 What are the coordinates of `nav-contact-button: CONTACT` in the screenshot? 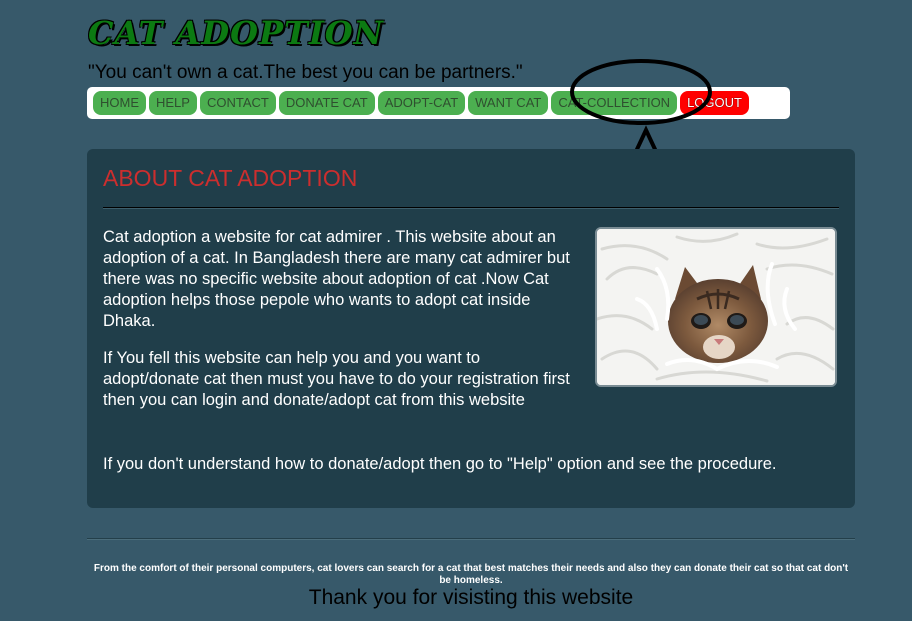 It's located at (237, 103).